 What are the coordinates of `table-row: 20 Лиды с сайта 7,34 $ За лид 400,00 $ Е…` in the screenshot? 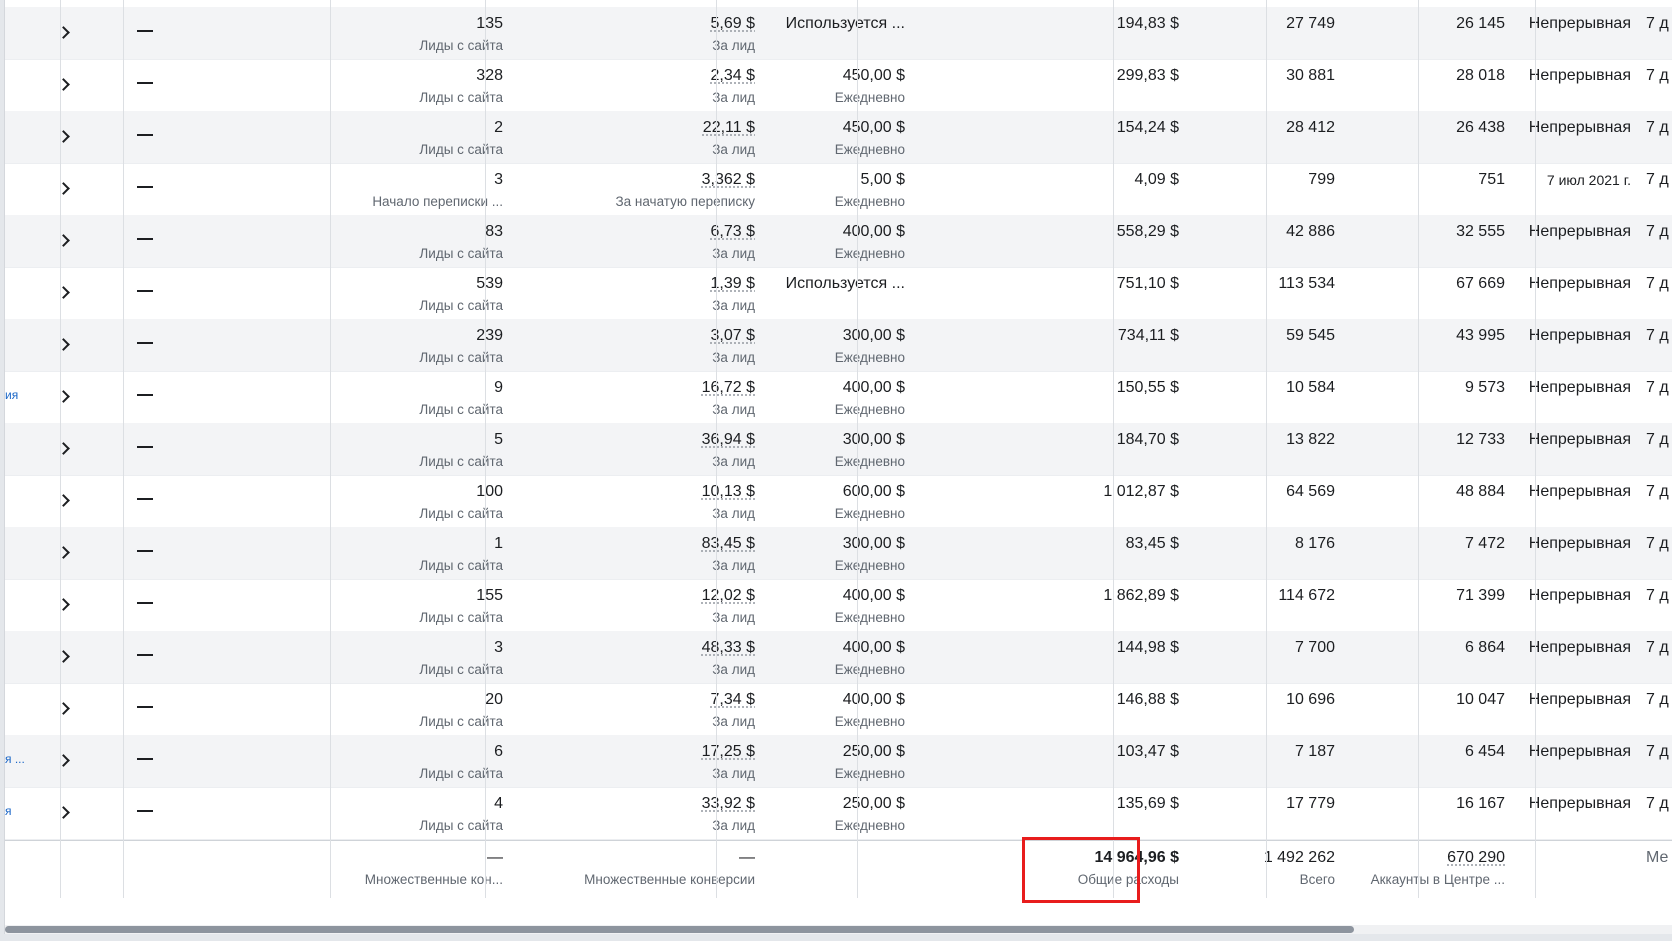 It's located at (838, 709).